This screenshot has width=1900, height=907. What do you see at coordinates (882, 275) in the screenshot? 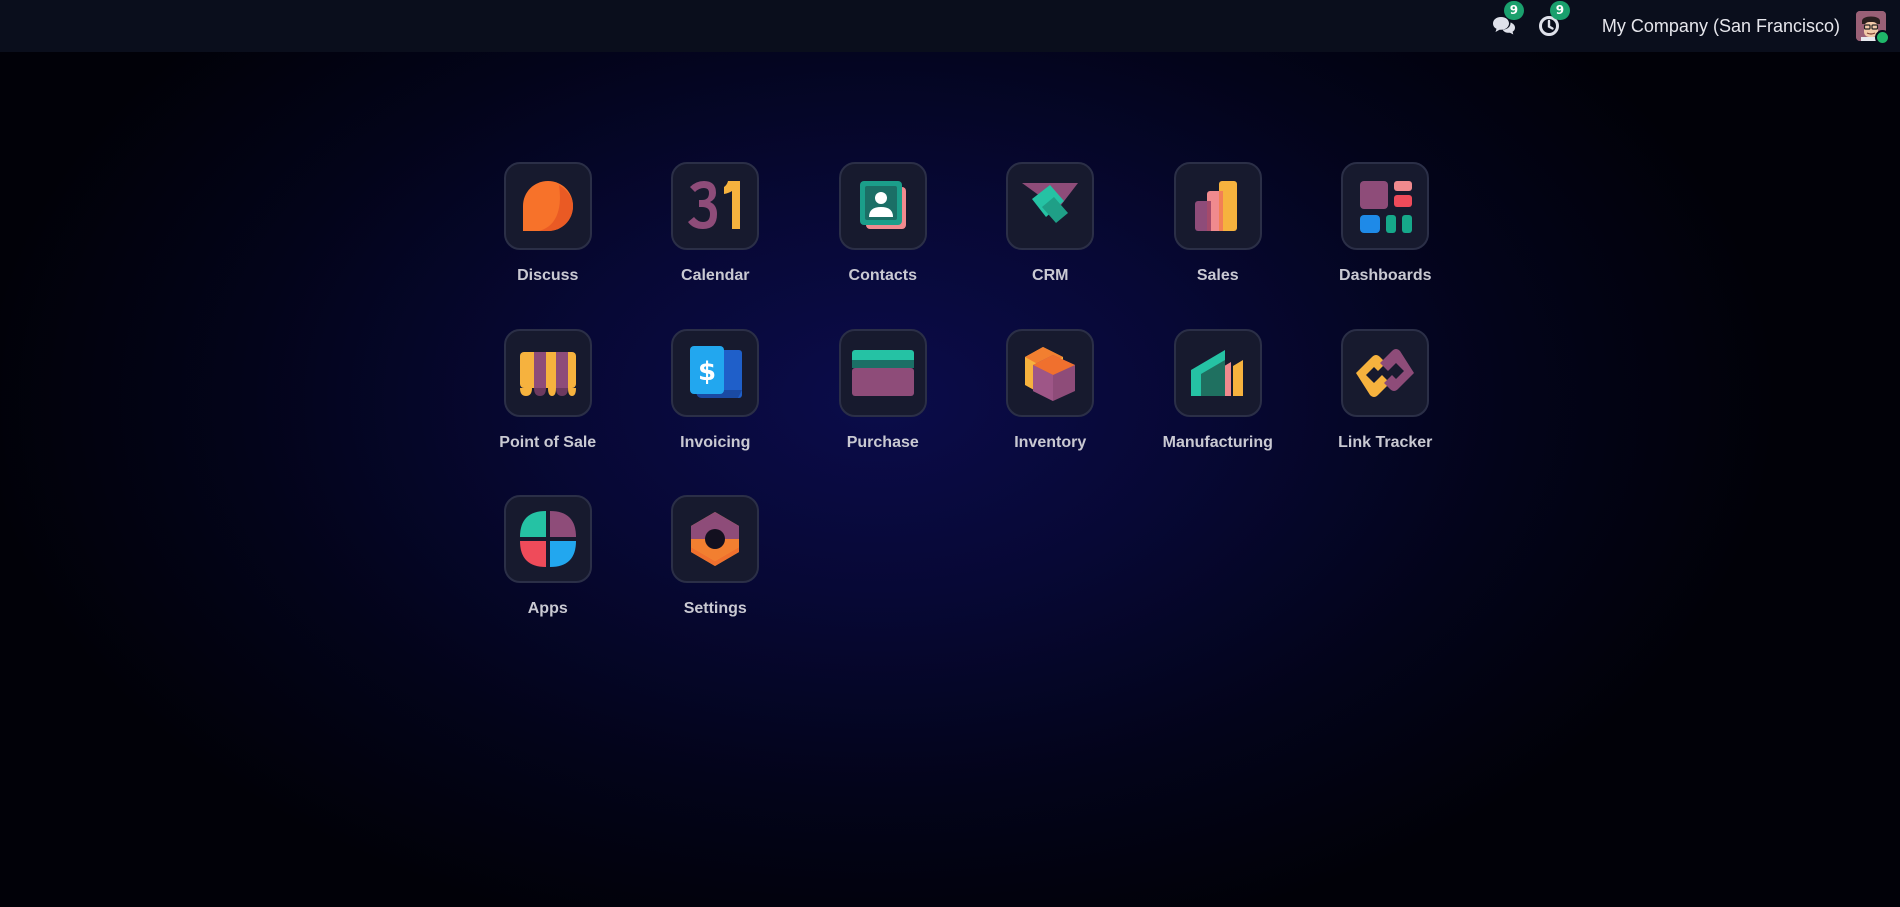
I see `app-label: Contacts` at bounding box center [882, 275].